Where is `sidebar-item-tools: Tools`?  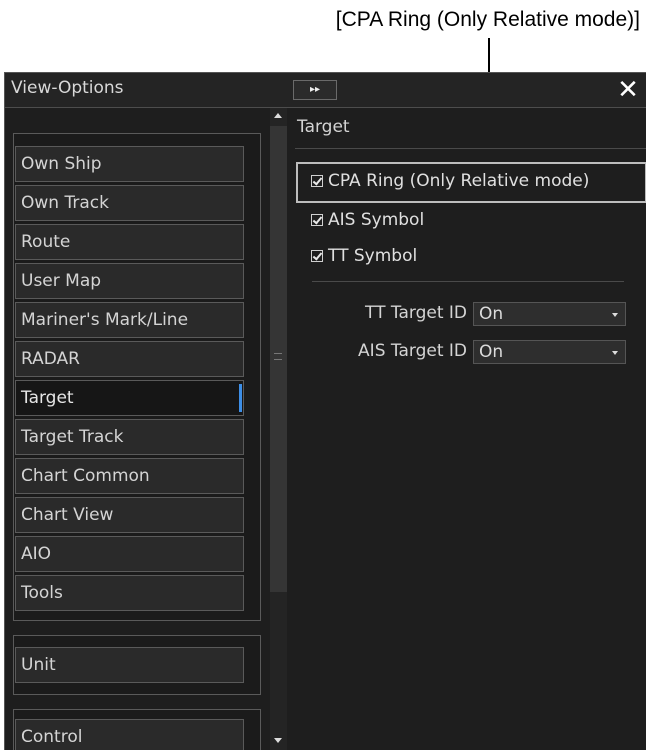
sidebar-item-tools: Tools is located at coordinates (129, 593).